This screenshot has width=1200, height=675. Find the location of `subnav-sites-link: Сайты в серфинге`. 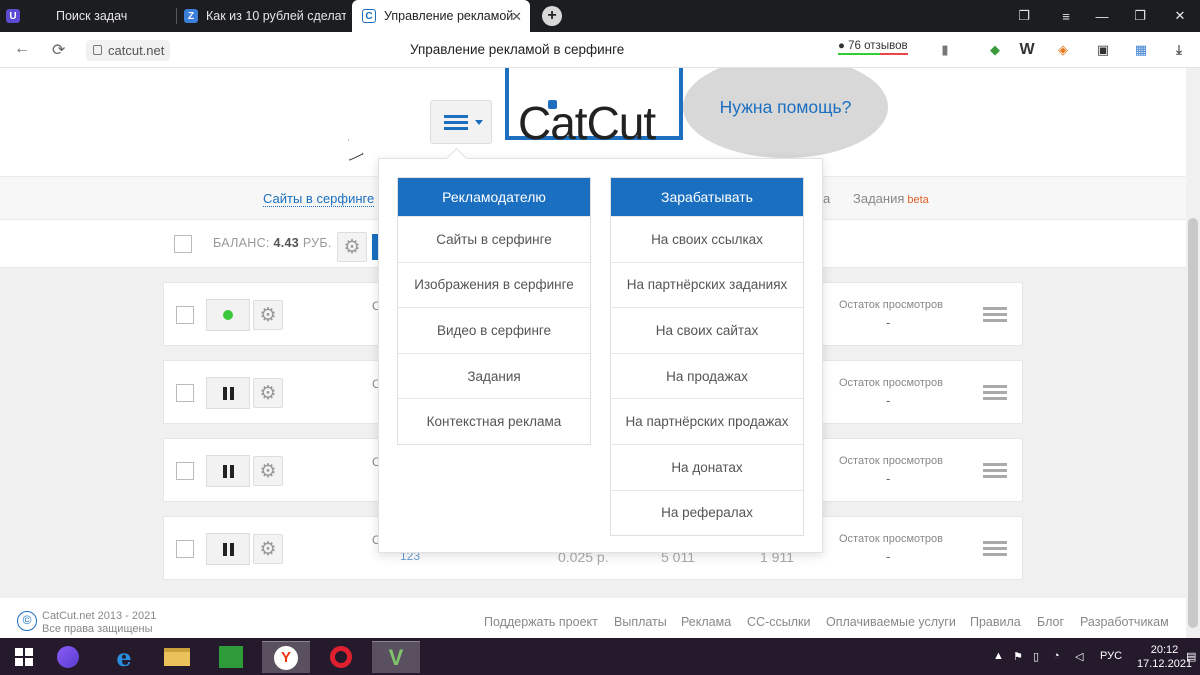

subnav-sites-link: Сайты в серфинге is located at coordinates (319, 199).